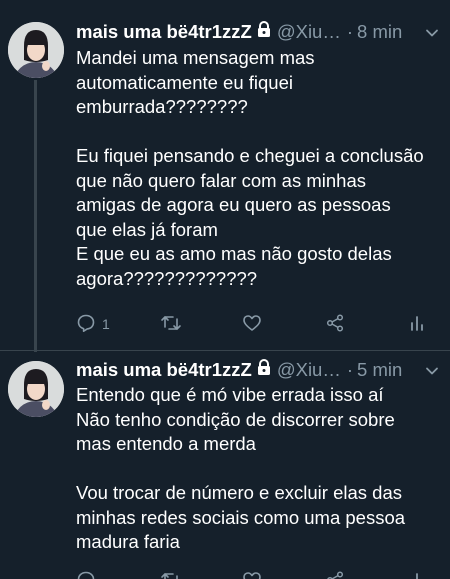 Image resolution: width=450 pixels, height=579 pixels. I want to click on reply-count: 1, so click(106, 324).